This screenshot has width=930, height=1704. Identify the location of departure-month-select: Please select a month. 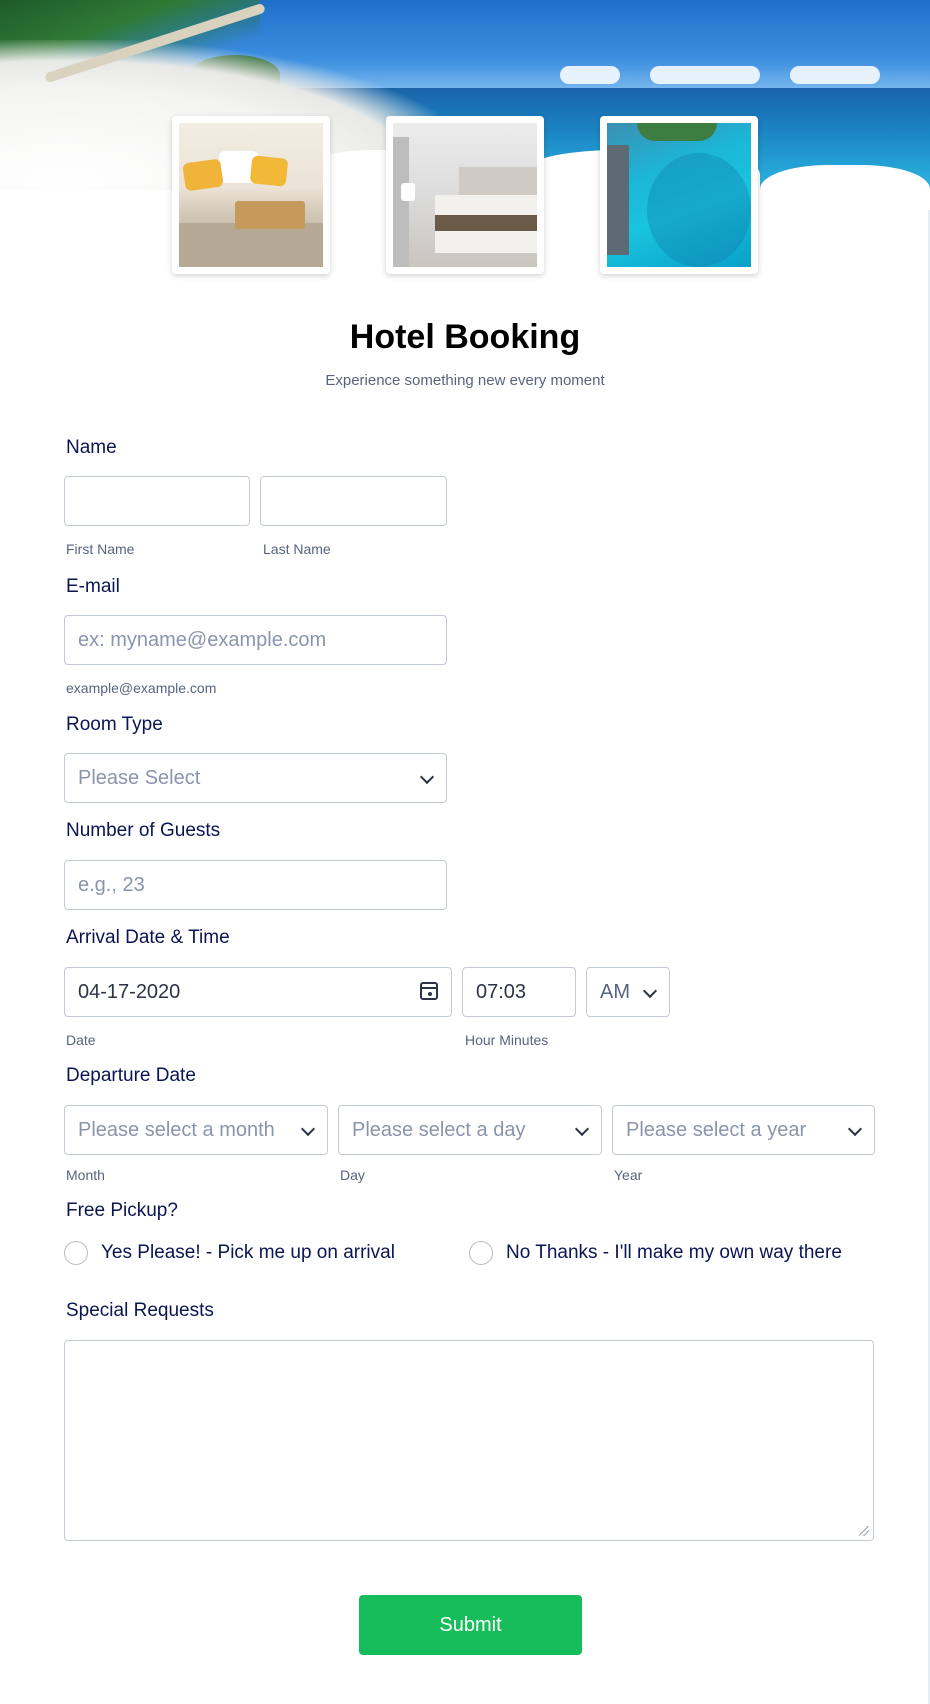
(196, 1130).